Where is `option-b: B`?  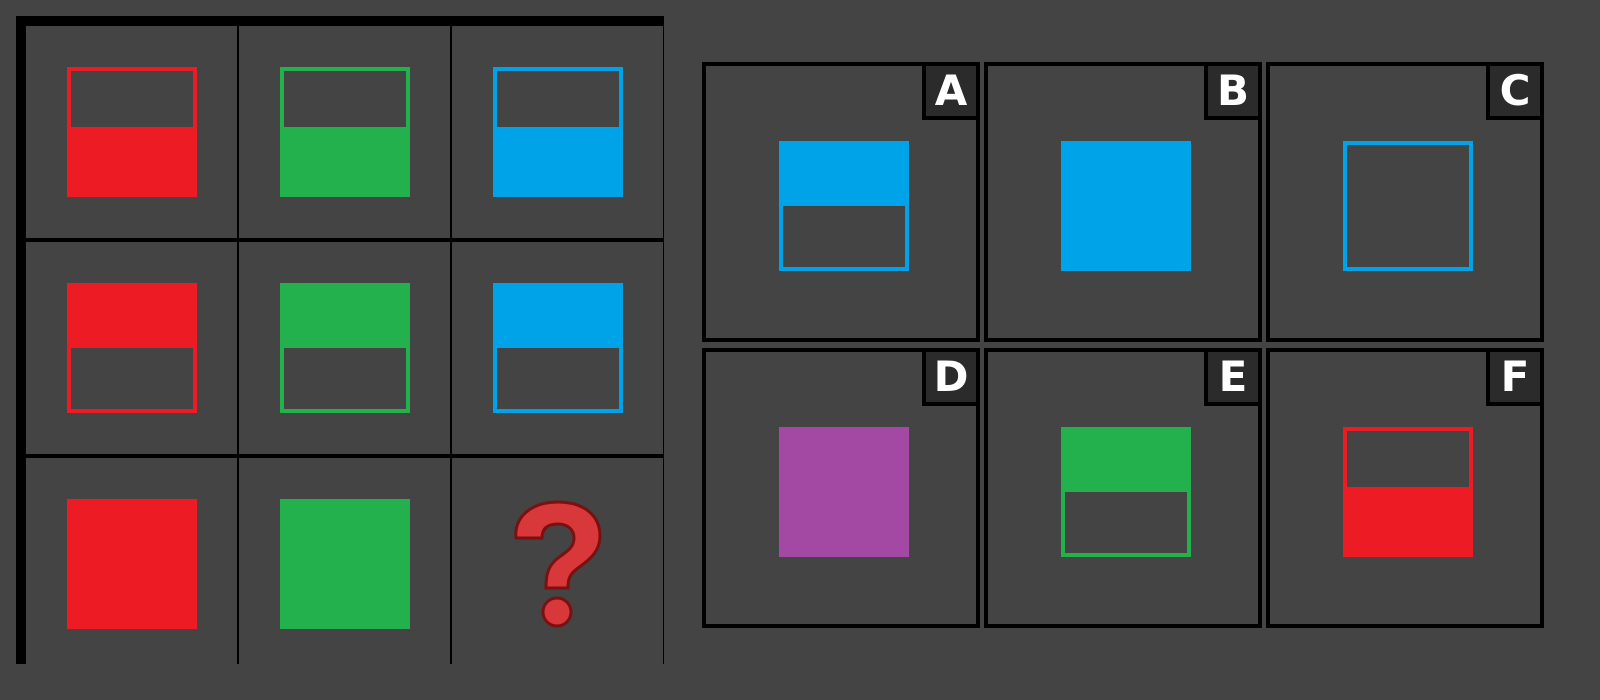
option-b: B is located at coordinates (1123, 202).